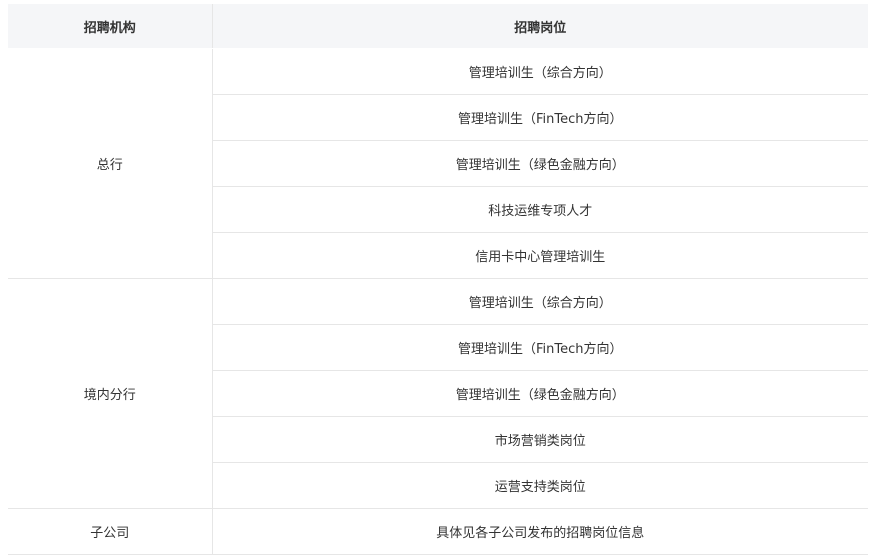  Describe the element at coordinates (540, 439) in the screenshot. I see `position-cell: 市场营销类岗位` at that location.